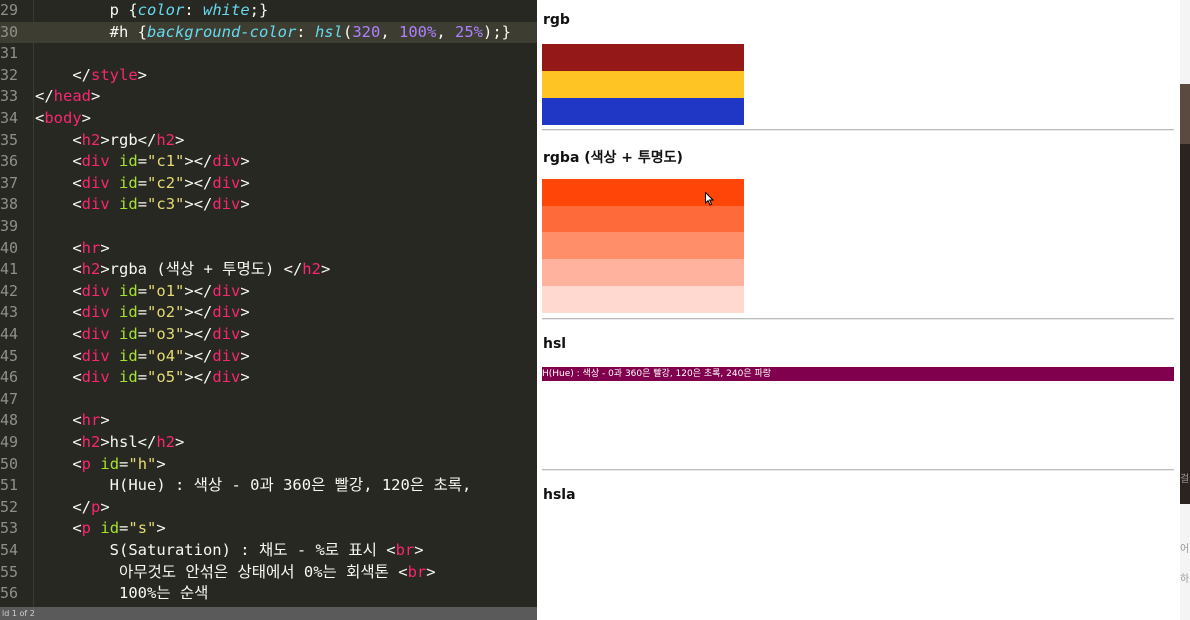  Describe the element at coordinates (643, 272) in the screenshot. I see `rgba-swatch-o4` at that location.